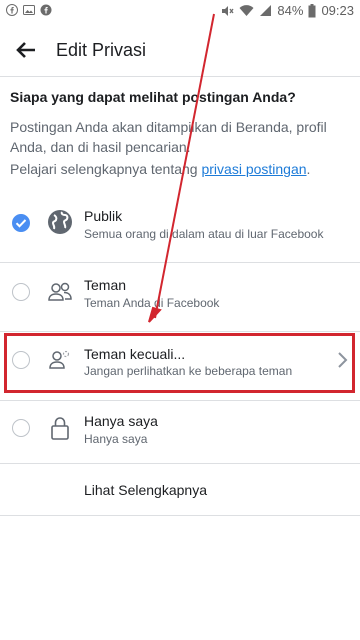 The image size is (360, 640). I want to click on wifi-icon, so click(246, 10).